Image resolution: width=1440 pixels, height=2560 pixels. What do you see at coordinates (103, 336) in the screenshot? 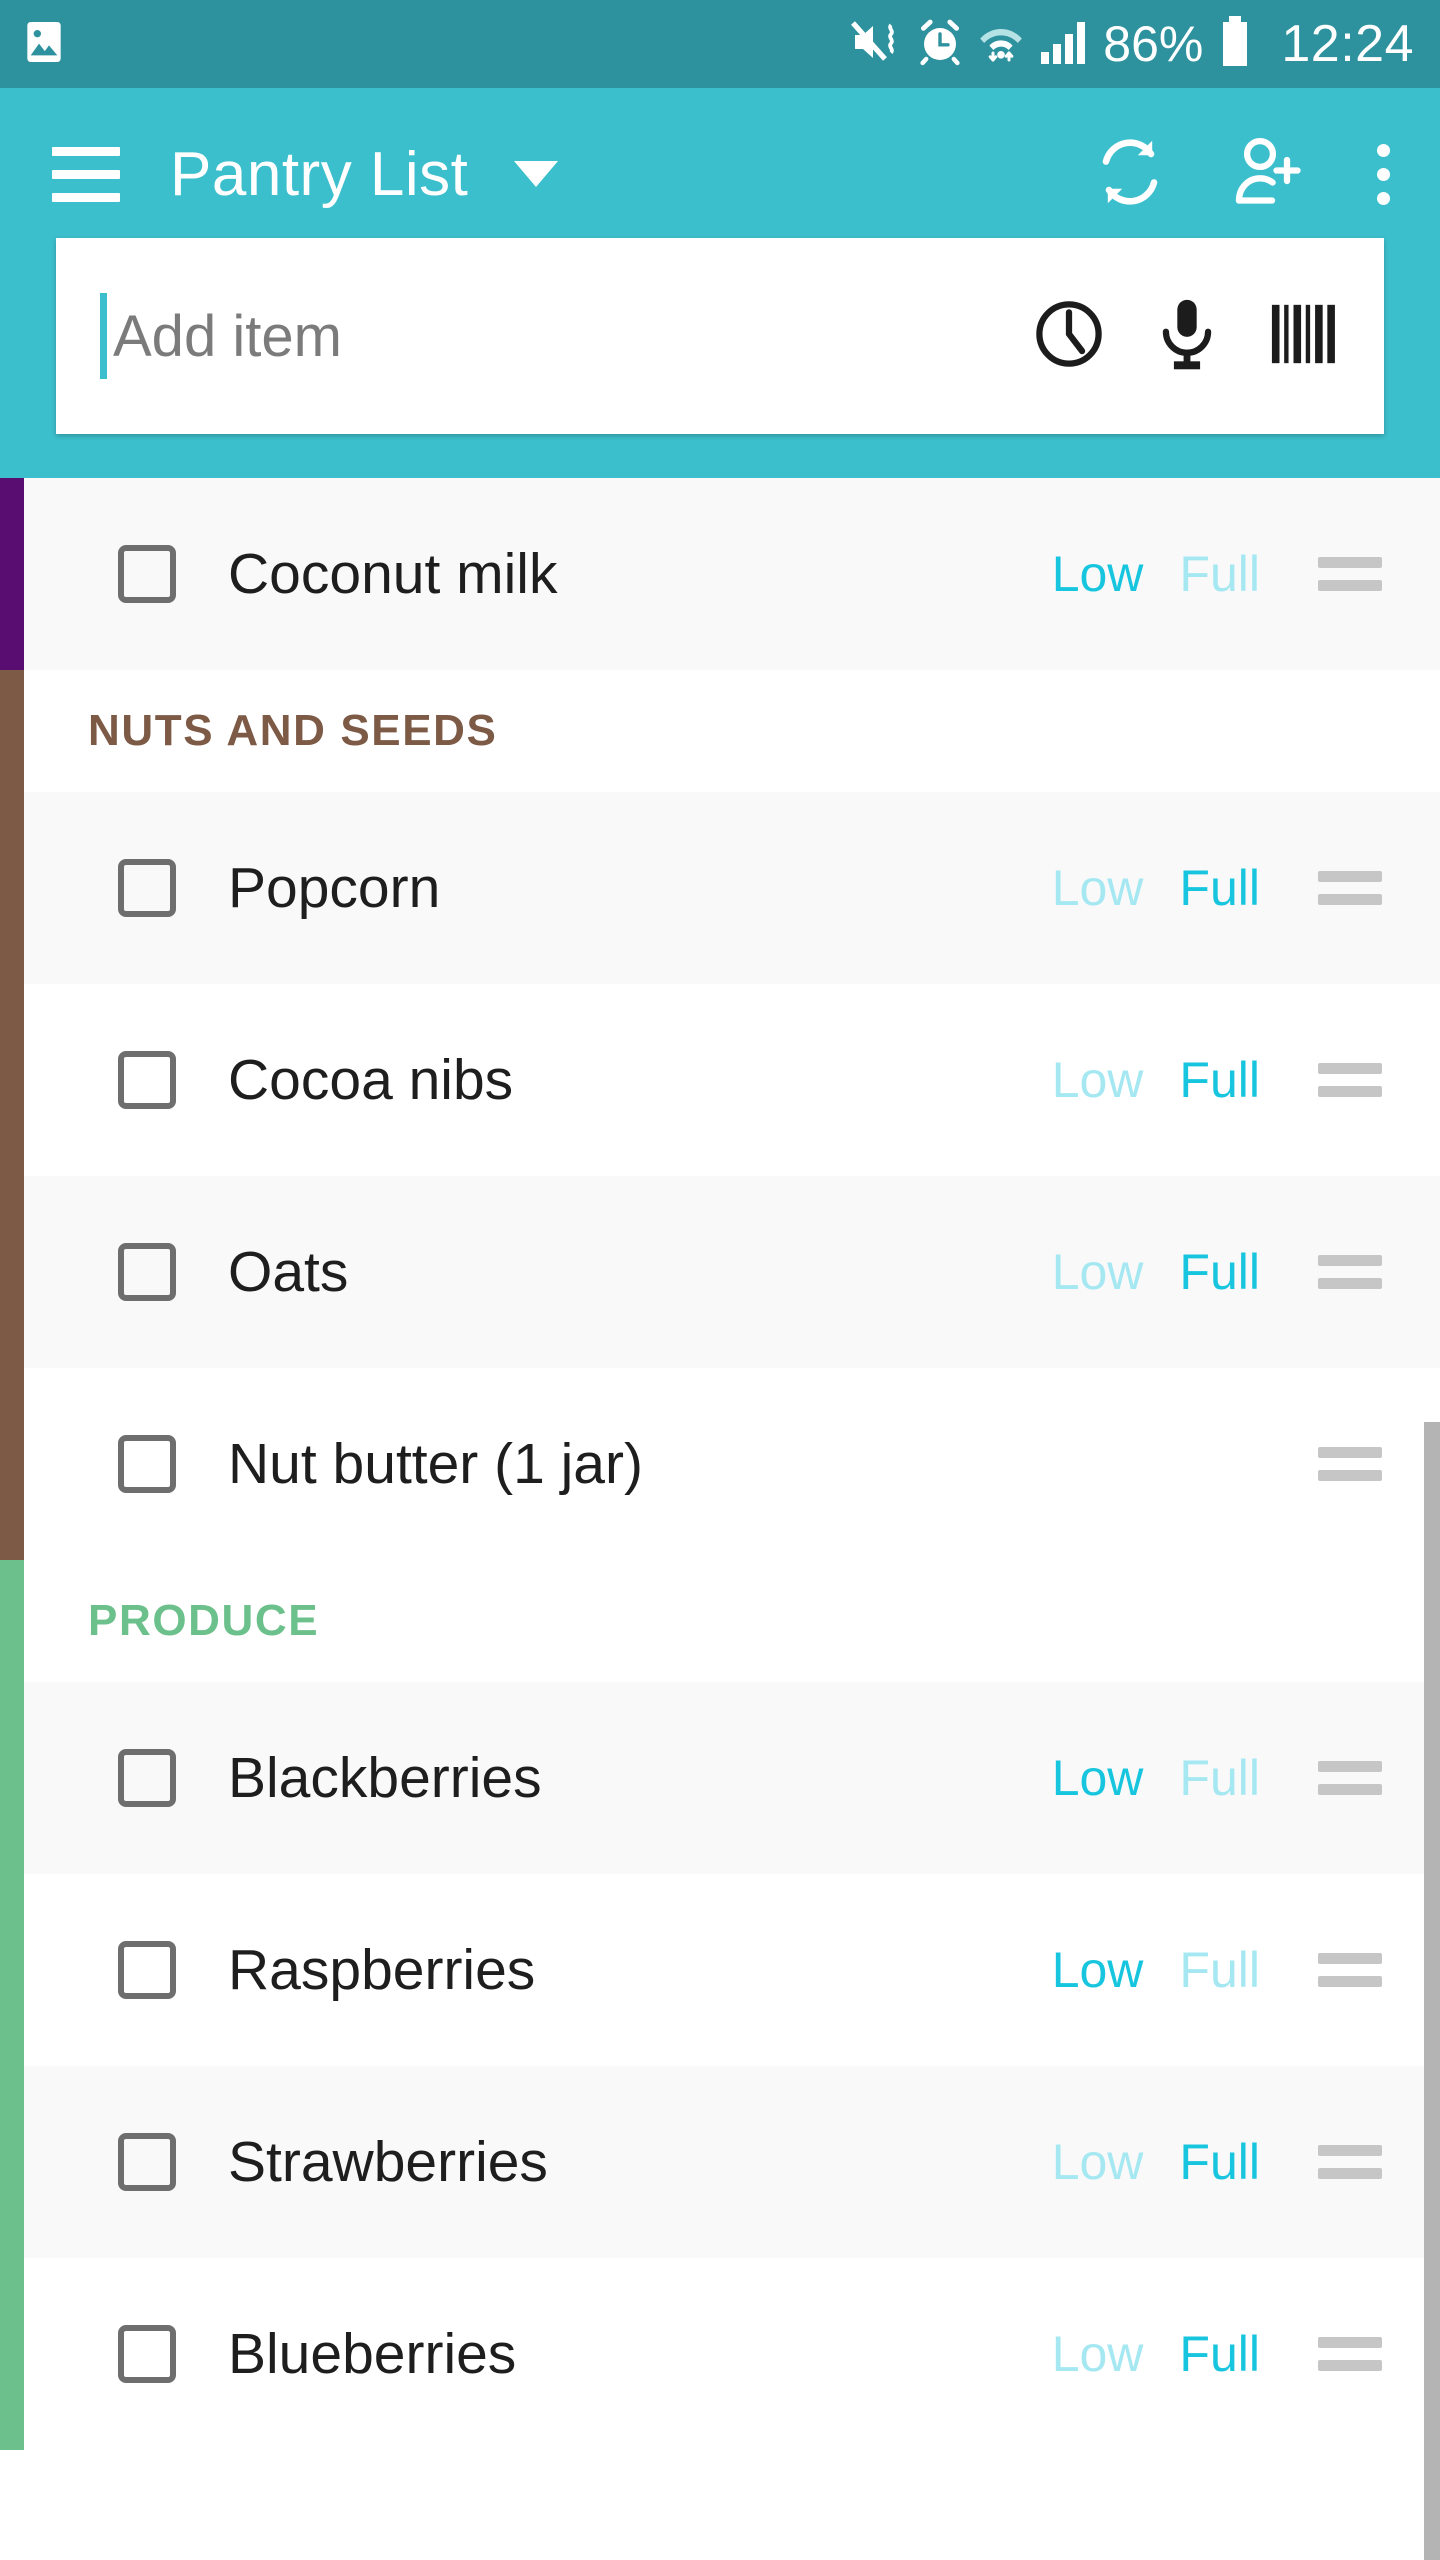
I see `text-cursor` at bounding box center [103, 336].